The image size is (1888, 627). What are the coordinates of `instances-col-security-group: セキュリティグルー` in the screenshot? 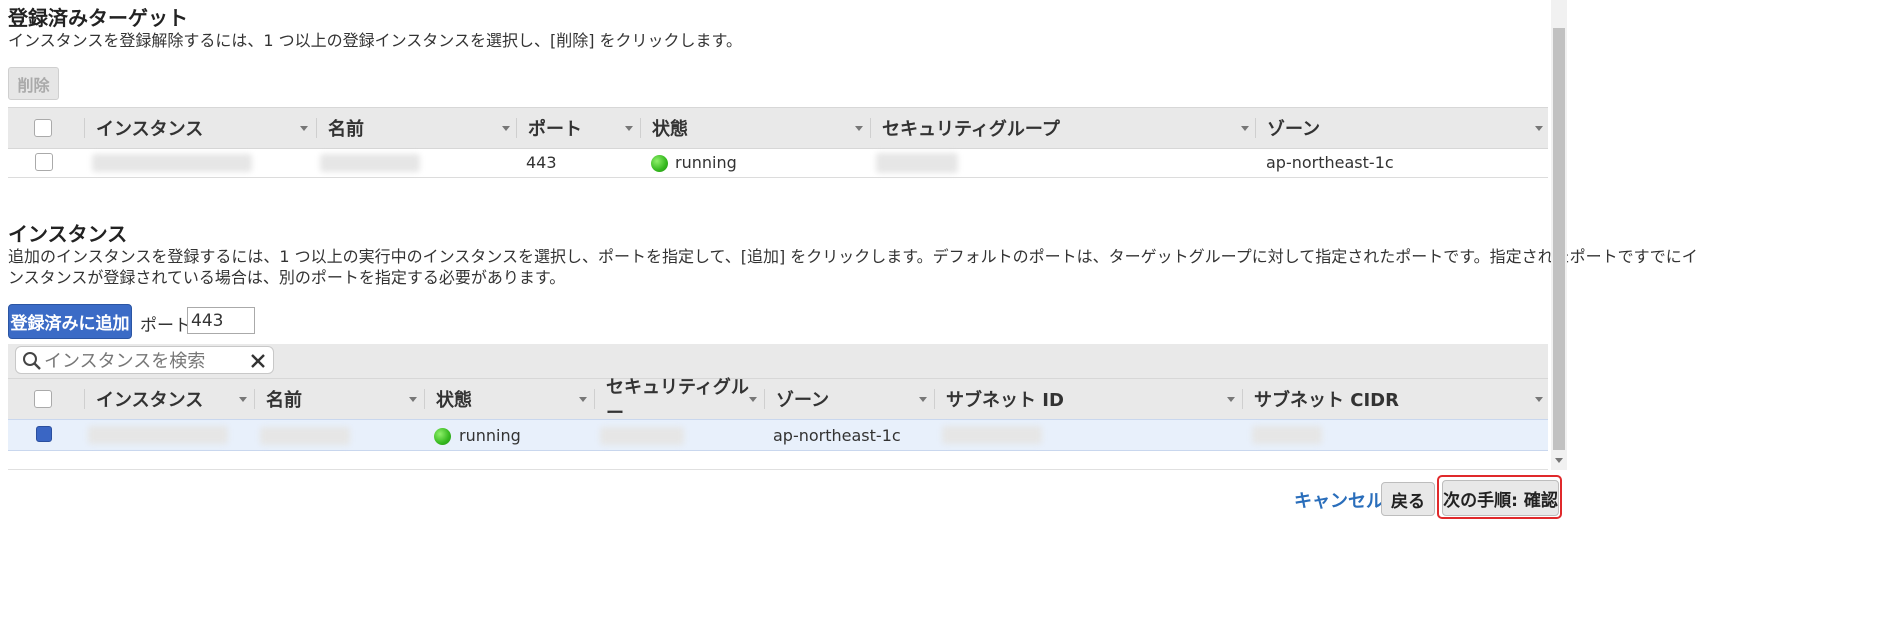 It's located at (679, 400).